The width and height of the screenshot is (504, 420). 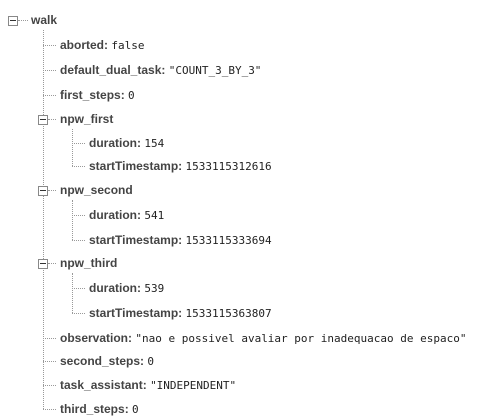 I want to click on tree-node-third-steps: third_steps: 0, so click(x=99, y=409).